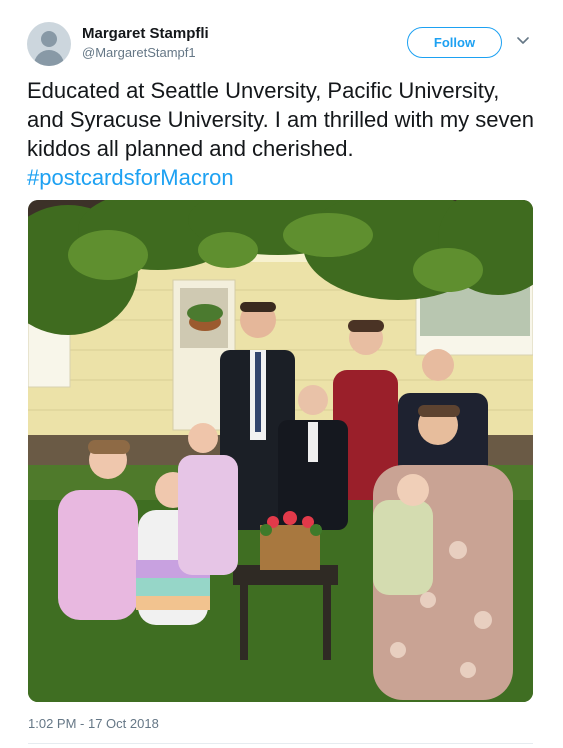 The width and height of the screenshot is (563, 748). I want to click on user-handle: @MargaretStampf1, so click(145, 53).